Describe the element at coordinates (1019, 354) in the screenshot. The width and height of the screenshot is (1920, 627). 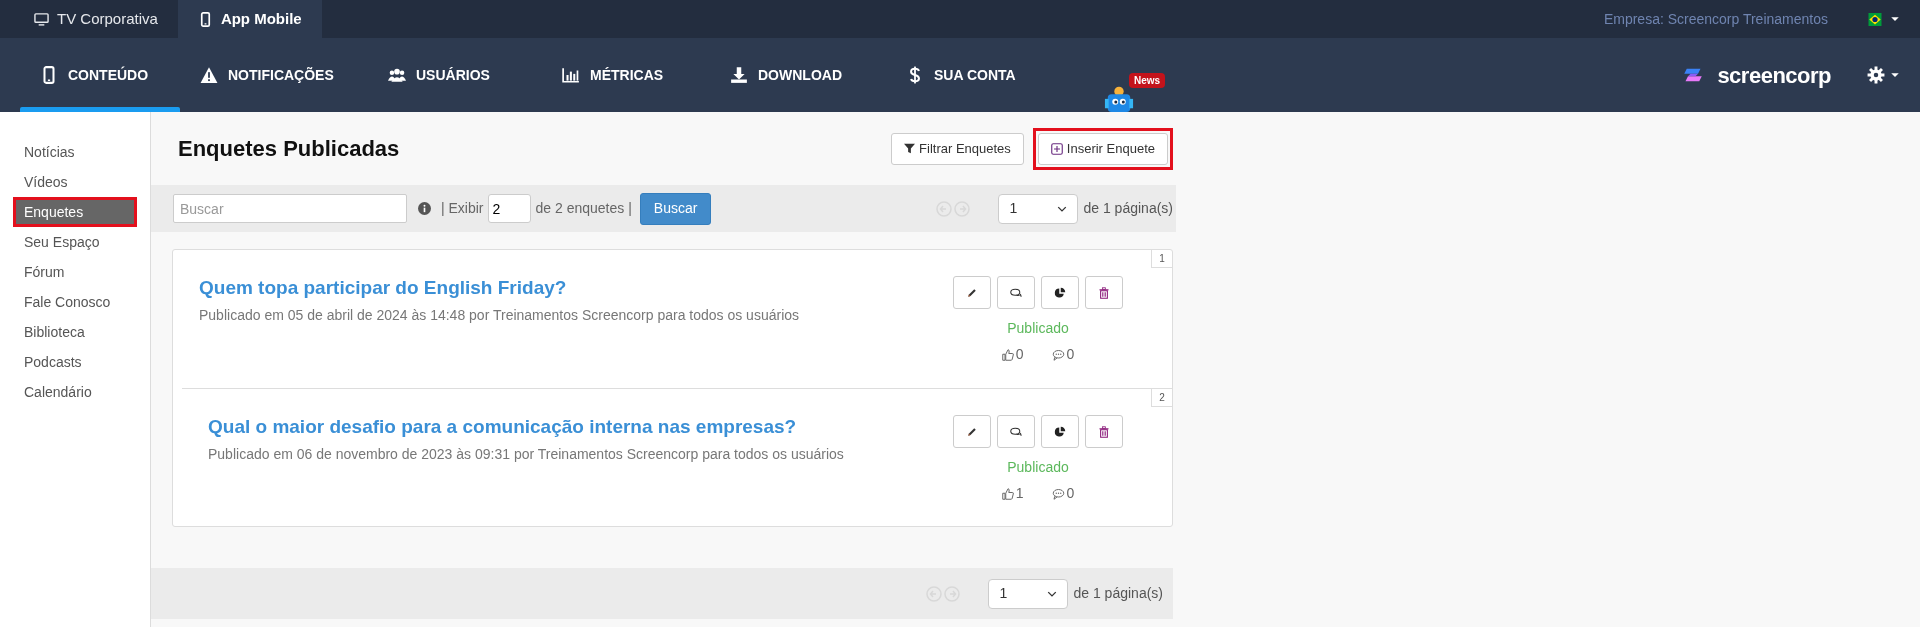
I see `like-count: 0` at that location.